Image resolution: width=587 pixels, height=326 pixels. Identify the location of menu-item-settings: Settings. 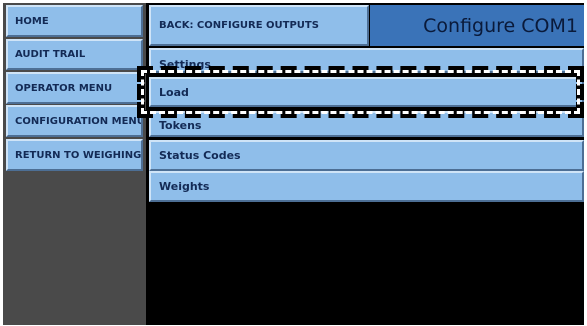
(366, 60).